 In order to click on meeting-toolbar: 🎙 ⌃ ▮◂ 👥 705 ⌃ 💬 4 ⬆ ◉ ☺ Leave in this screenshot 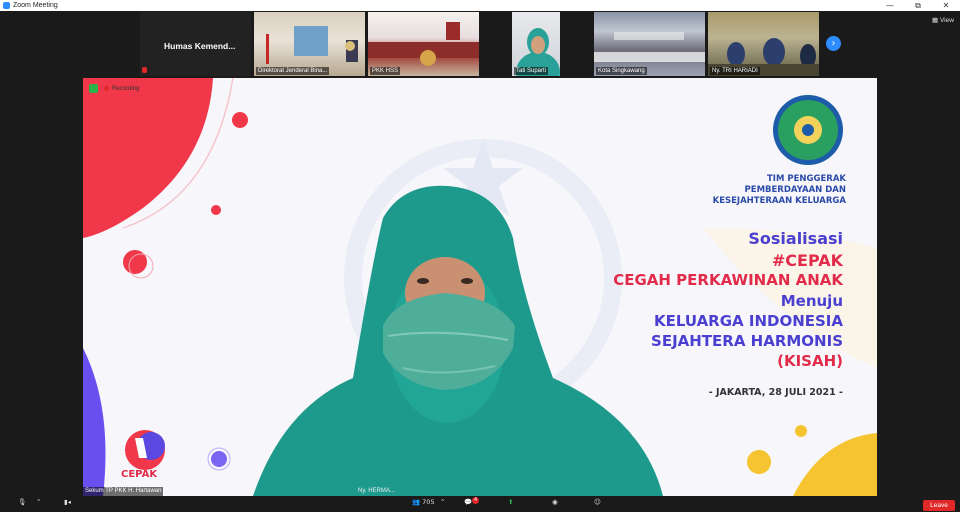, I will do `click(480, 504)`.